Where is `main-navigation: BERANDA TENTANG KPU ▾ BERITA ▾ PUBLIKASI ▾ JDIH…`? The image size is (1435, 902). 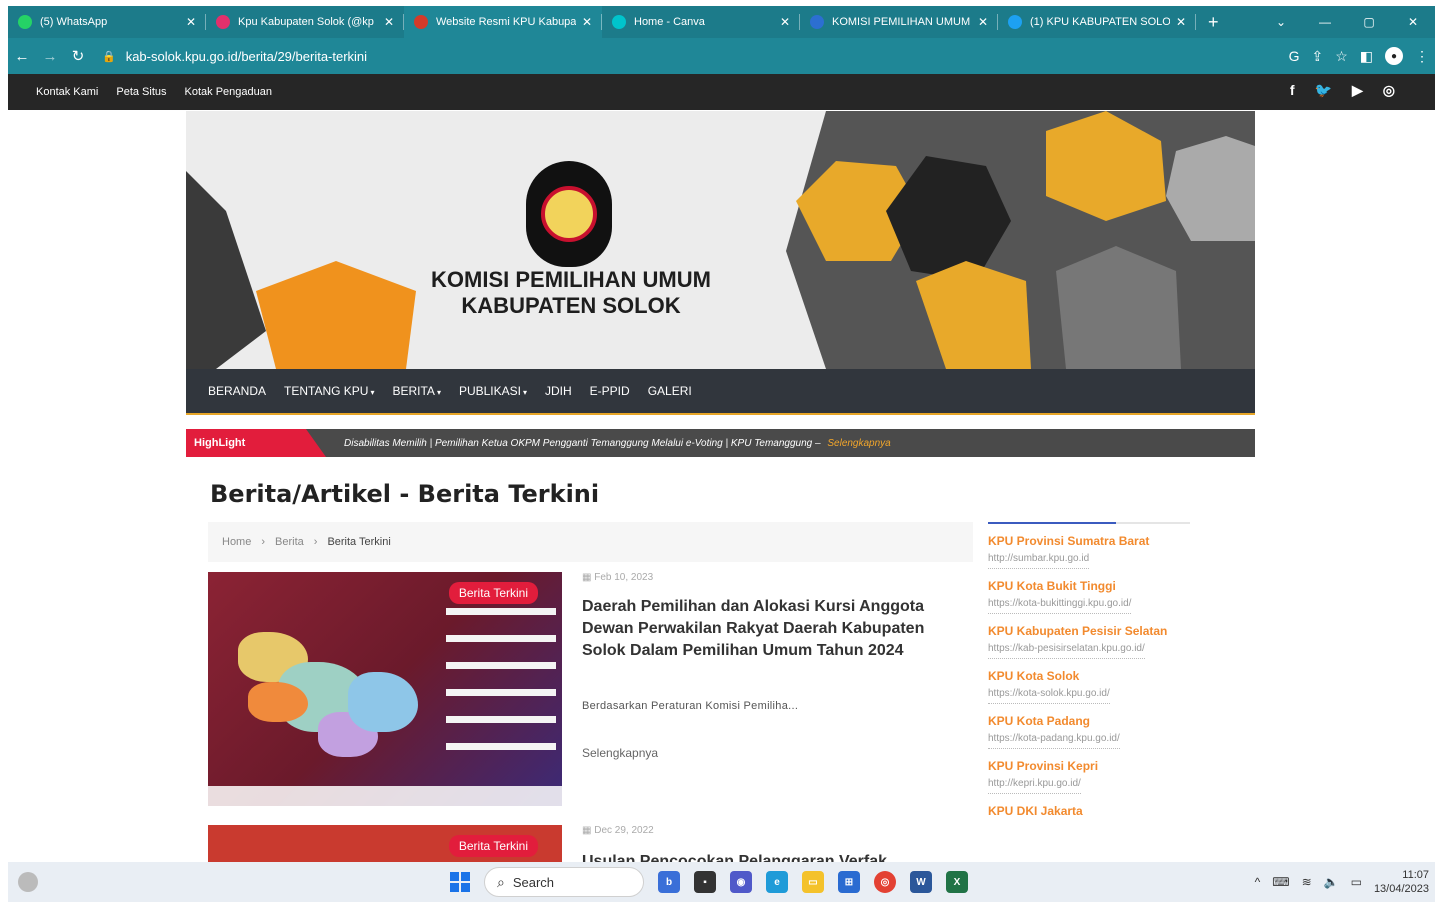 main-navigation: BERANDA TENTANG KPU ▾ BERITA ▾ PUBLIKASI ▾ JDIH… is located at coordinates (720, 392).